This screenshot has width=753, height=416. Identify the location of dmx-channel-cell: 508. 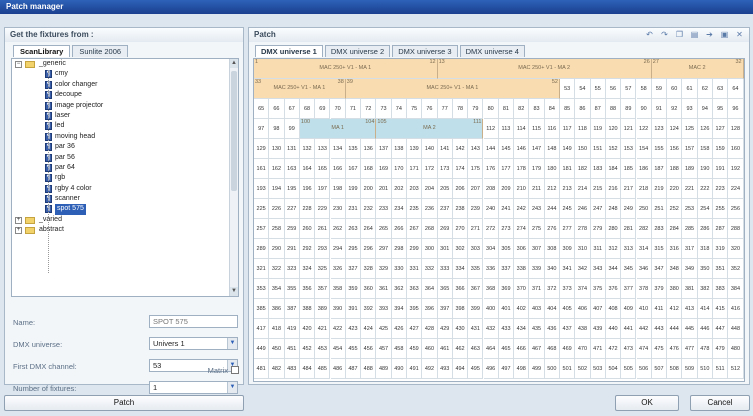
(675, 369).